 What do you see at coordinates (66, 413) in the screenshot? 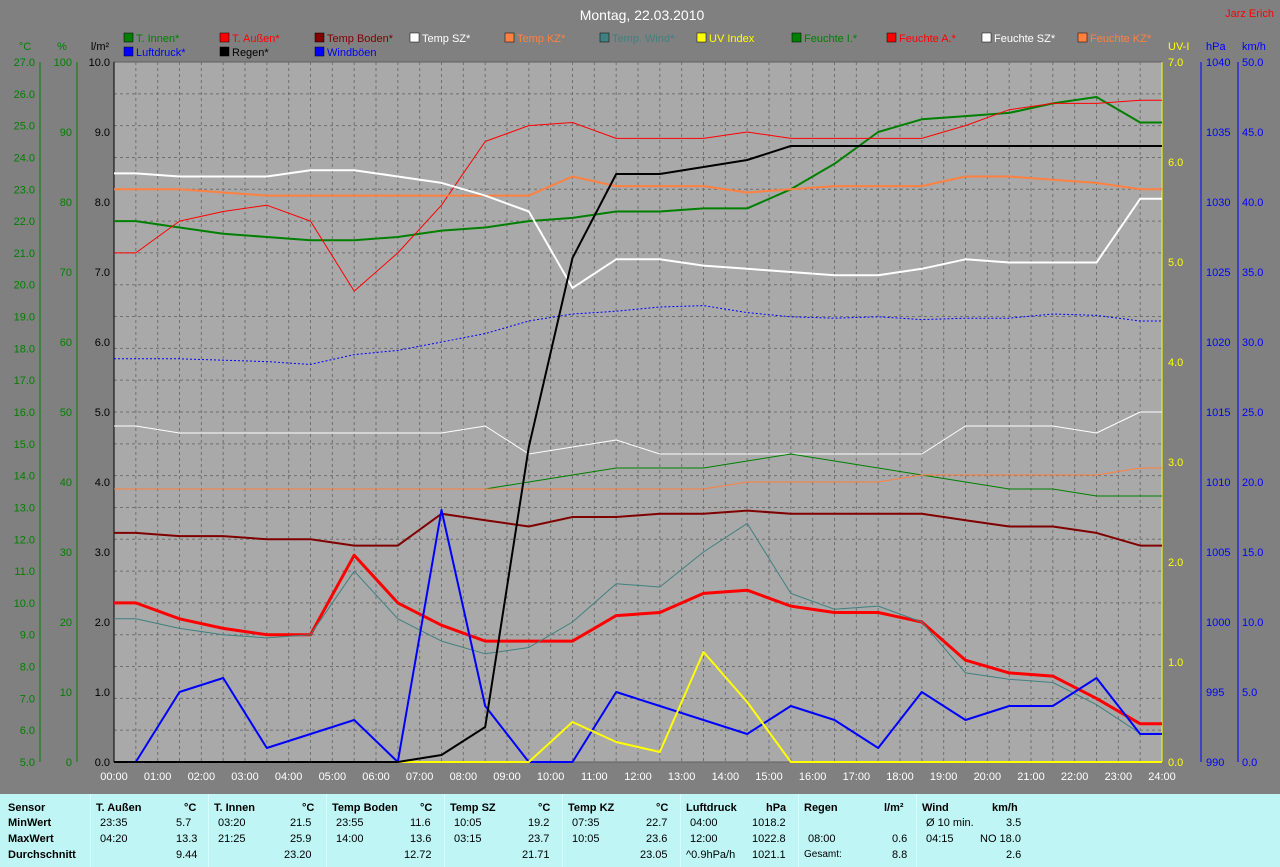
I see `humidity-axis-tick-label: 50` at bounding box center [66, 413].